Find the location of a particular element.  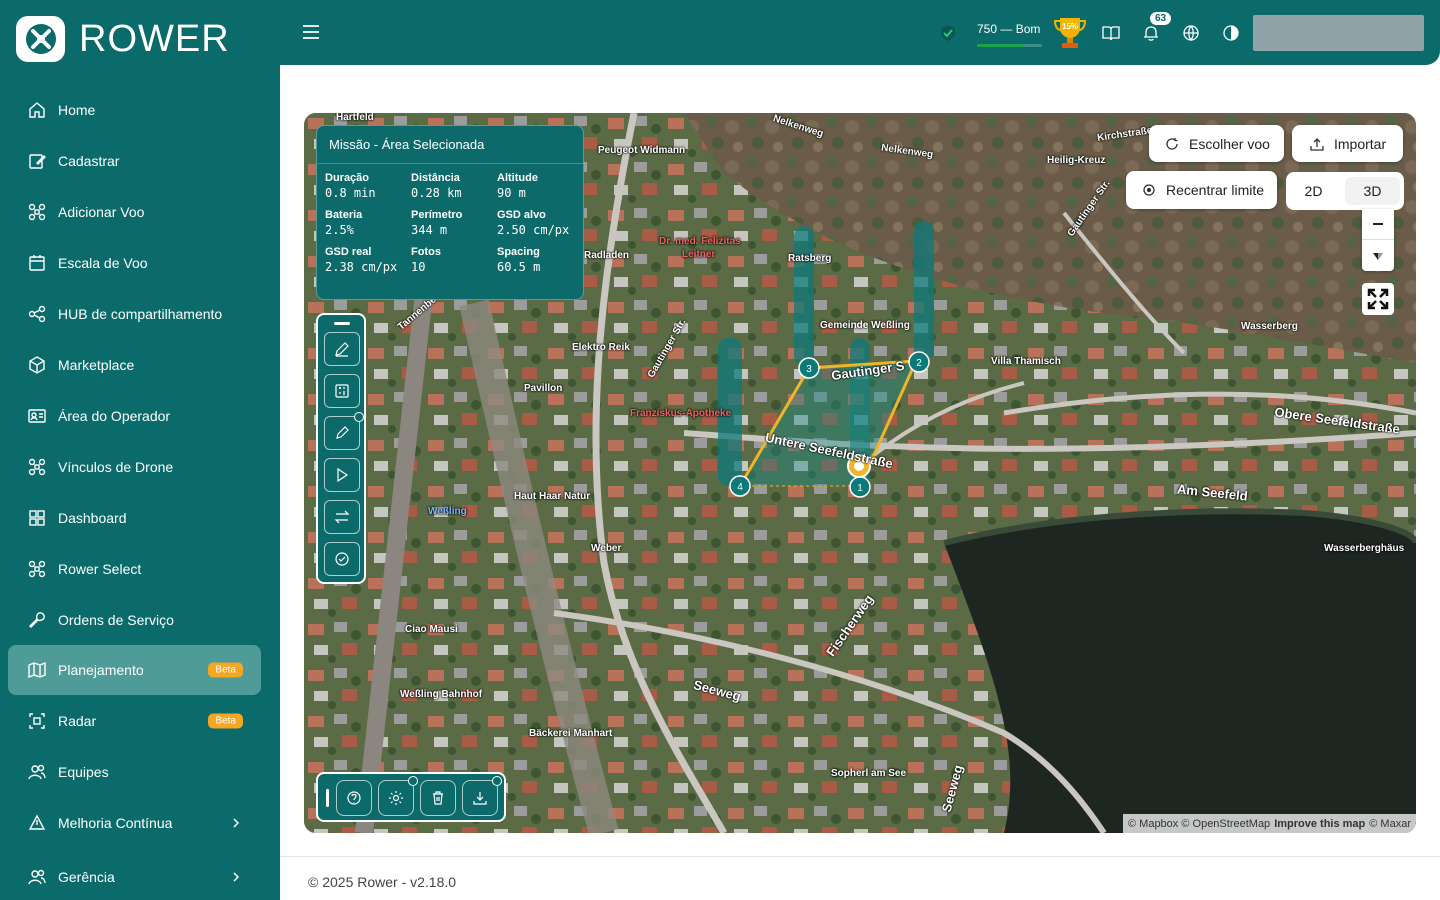

stat-fotos: Fotos 10 is located at coordinates (454, 260).